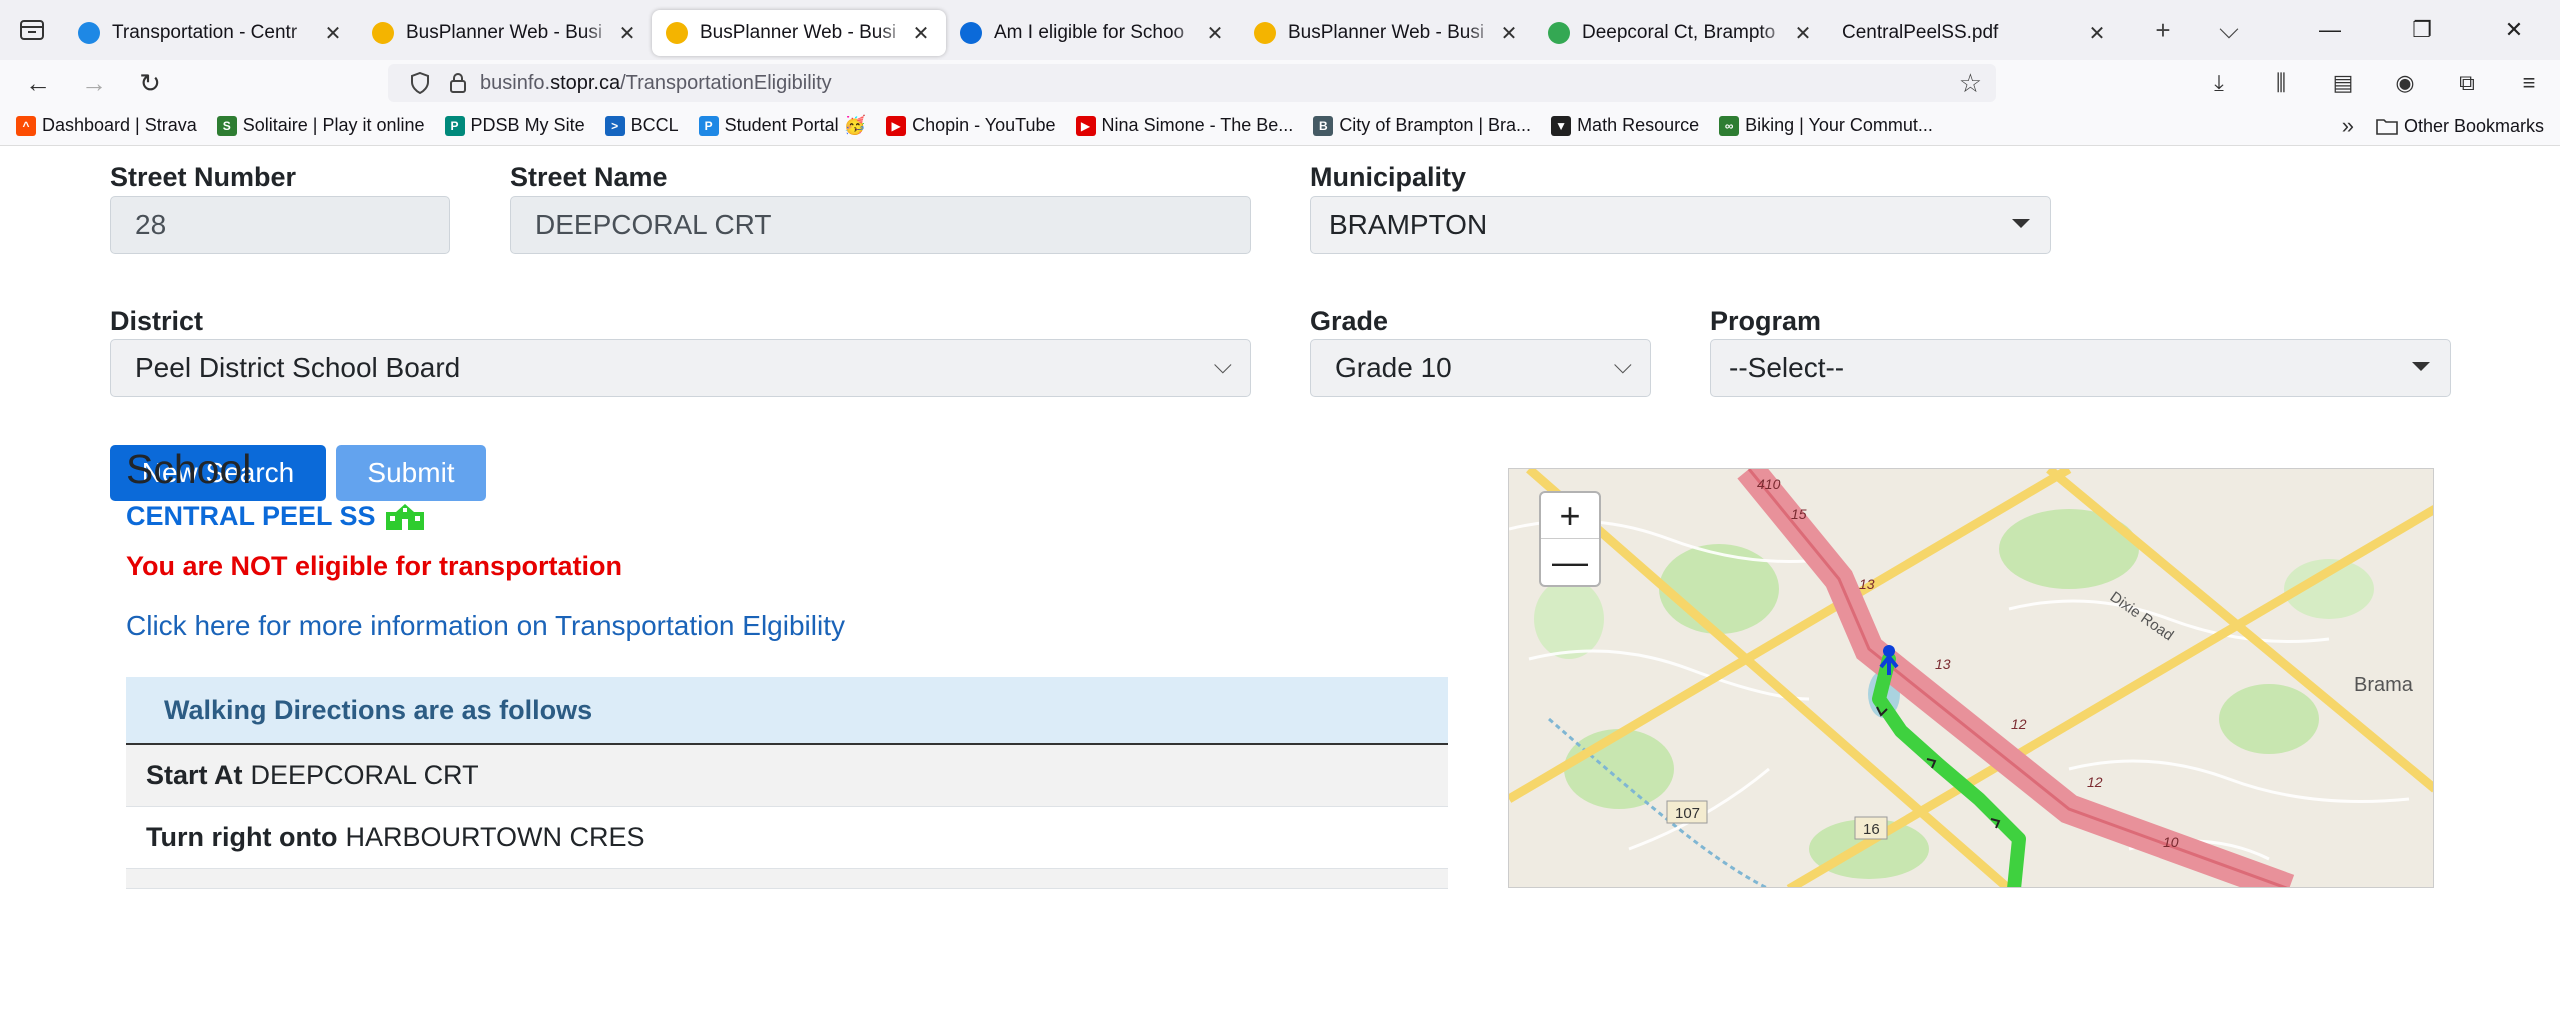  I want to click on zoom-out-button: —, so click(1570, 562).